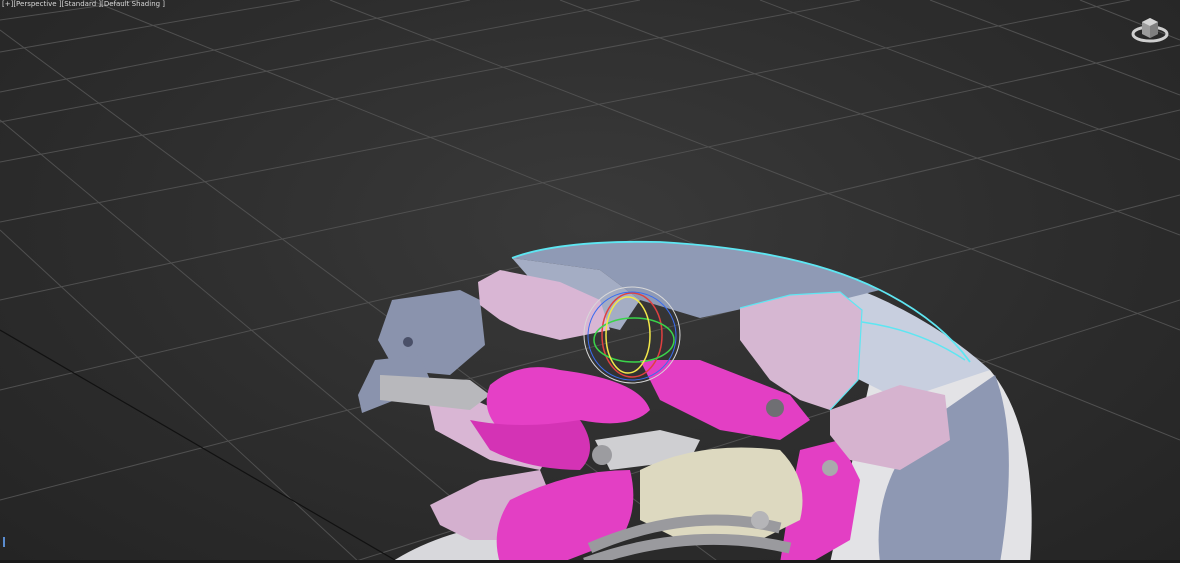  Describe the element at coordinates (530, 445) in the screenshot. I see `magenta-claw-lower` at that location.